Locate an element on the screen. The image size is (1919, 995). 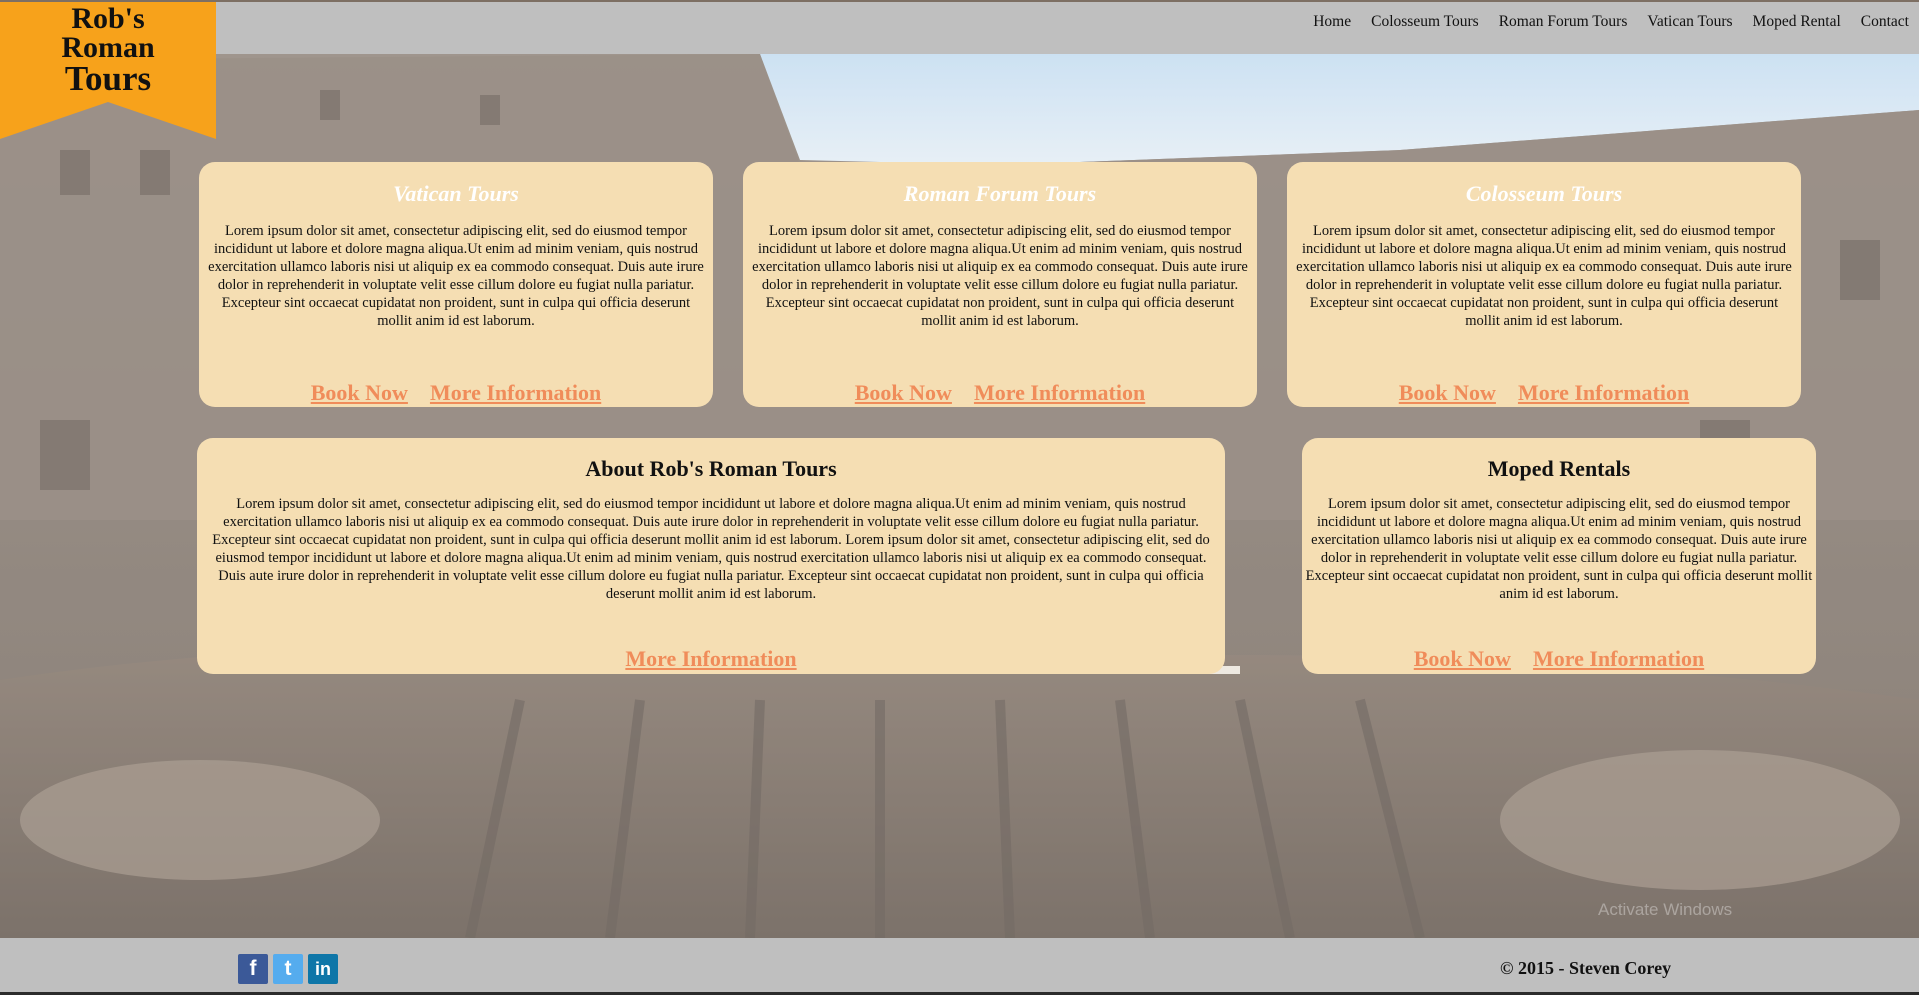
logo-line-1: Rob's is located at coordinates (108, 18).